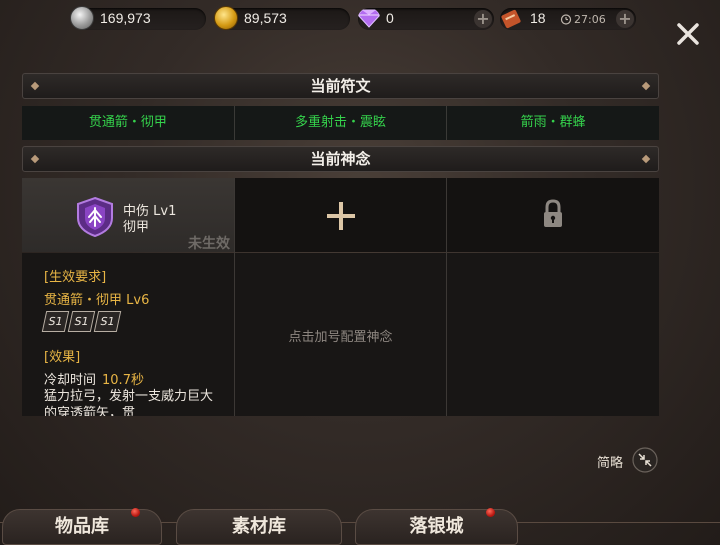 Image resolution: width=720 pixels, height=545 pixels. Describe the element at coordinates (553, 123) in the screenshot. I see `rune-item: 箭雨・群蜂` at that location.